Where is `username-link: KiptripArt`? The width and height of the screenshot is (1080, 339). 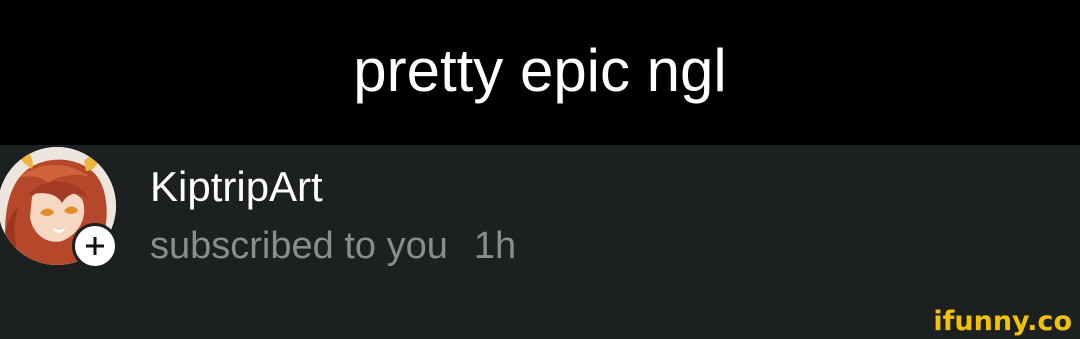
username-link: KiptripArt is located at coordinates (236, 187).